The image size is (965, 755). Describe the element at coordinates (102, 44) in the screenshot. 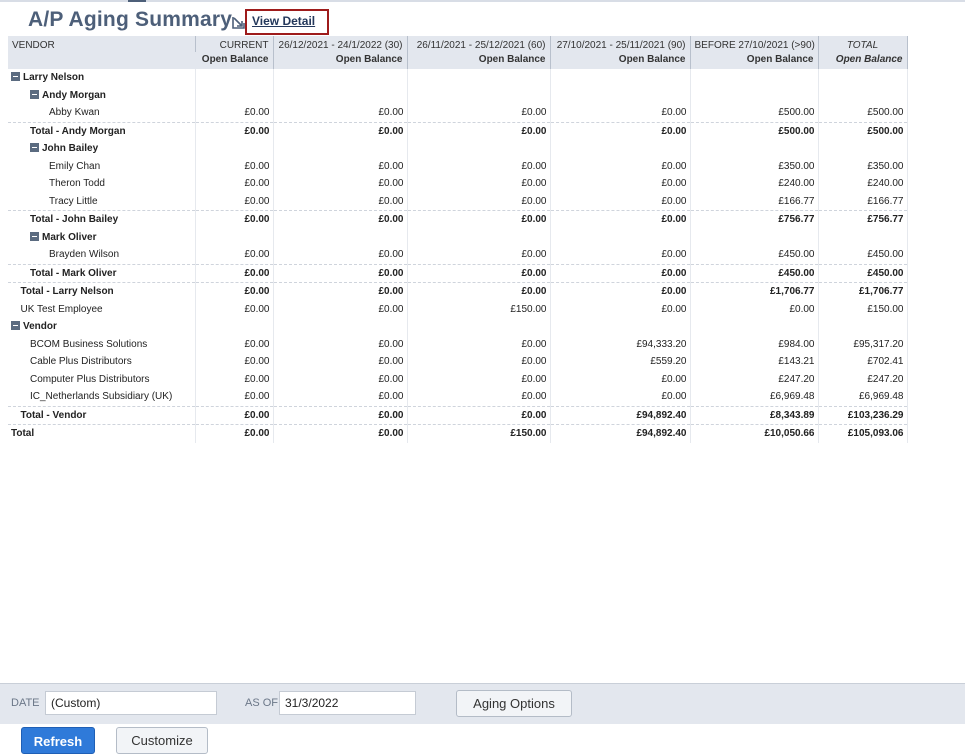

I see `col-header-vendor: VENDOR` at that location.